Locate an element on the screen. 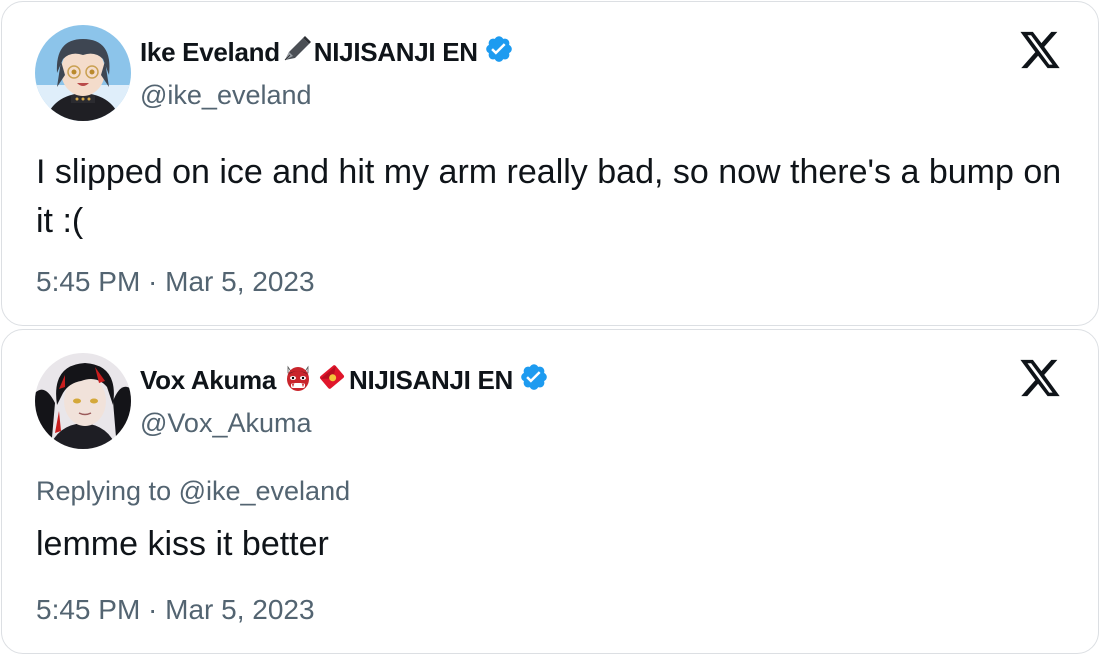  display-name-row: Vox Akuma NIJISANJI EN is located at coordinates (344, 380).